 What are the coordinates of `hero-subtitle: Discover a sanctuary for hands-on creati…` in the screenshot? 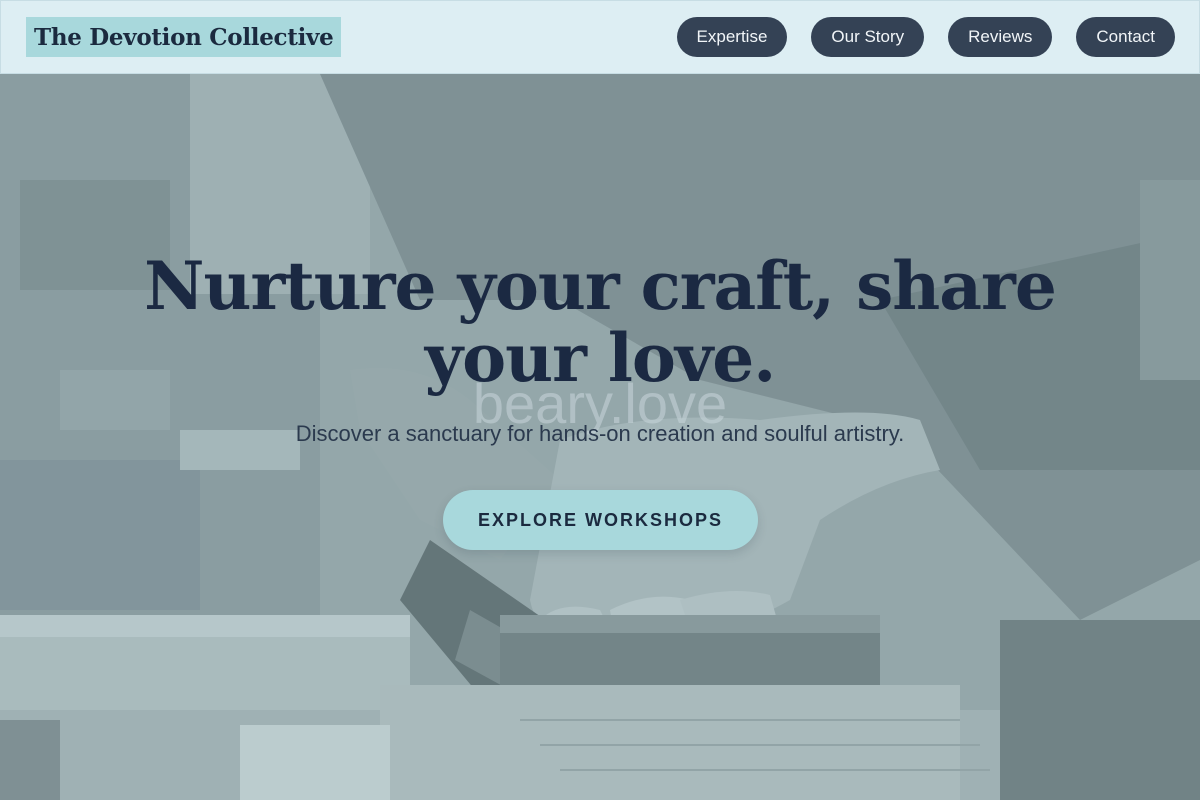 It's located at (600, 433).